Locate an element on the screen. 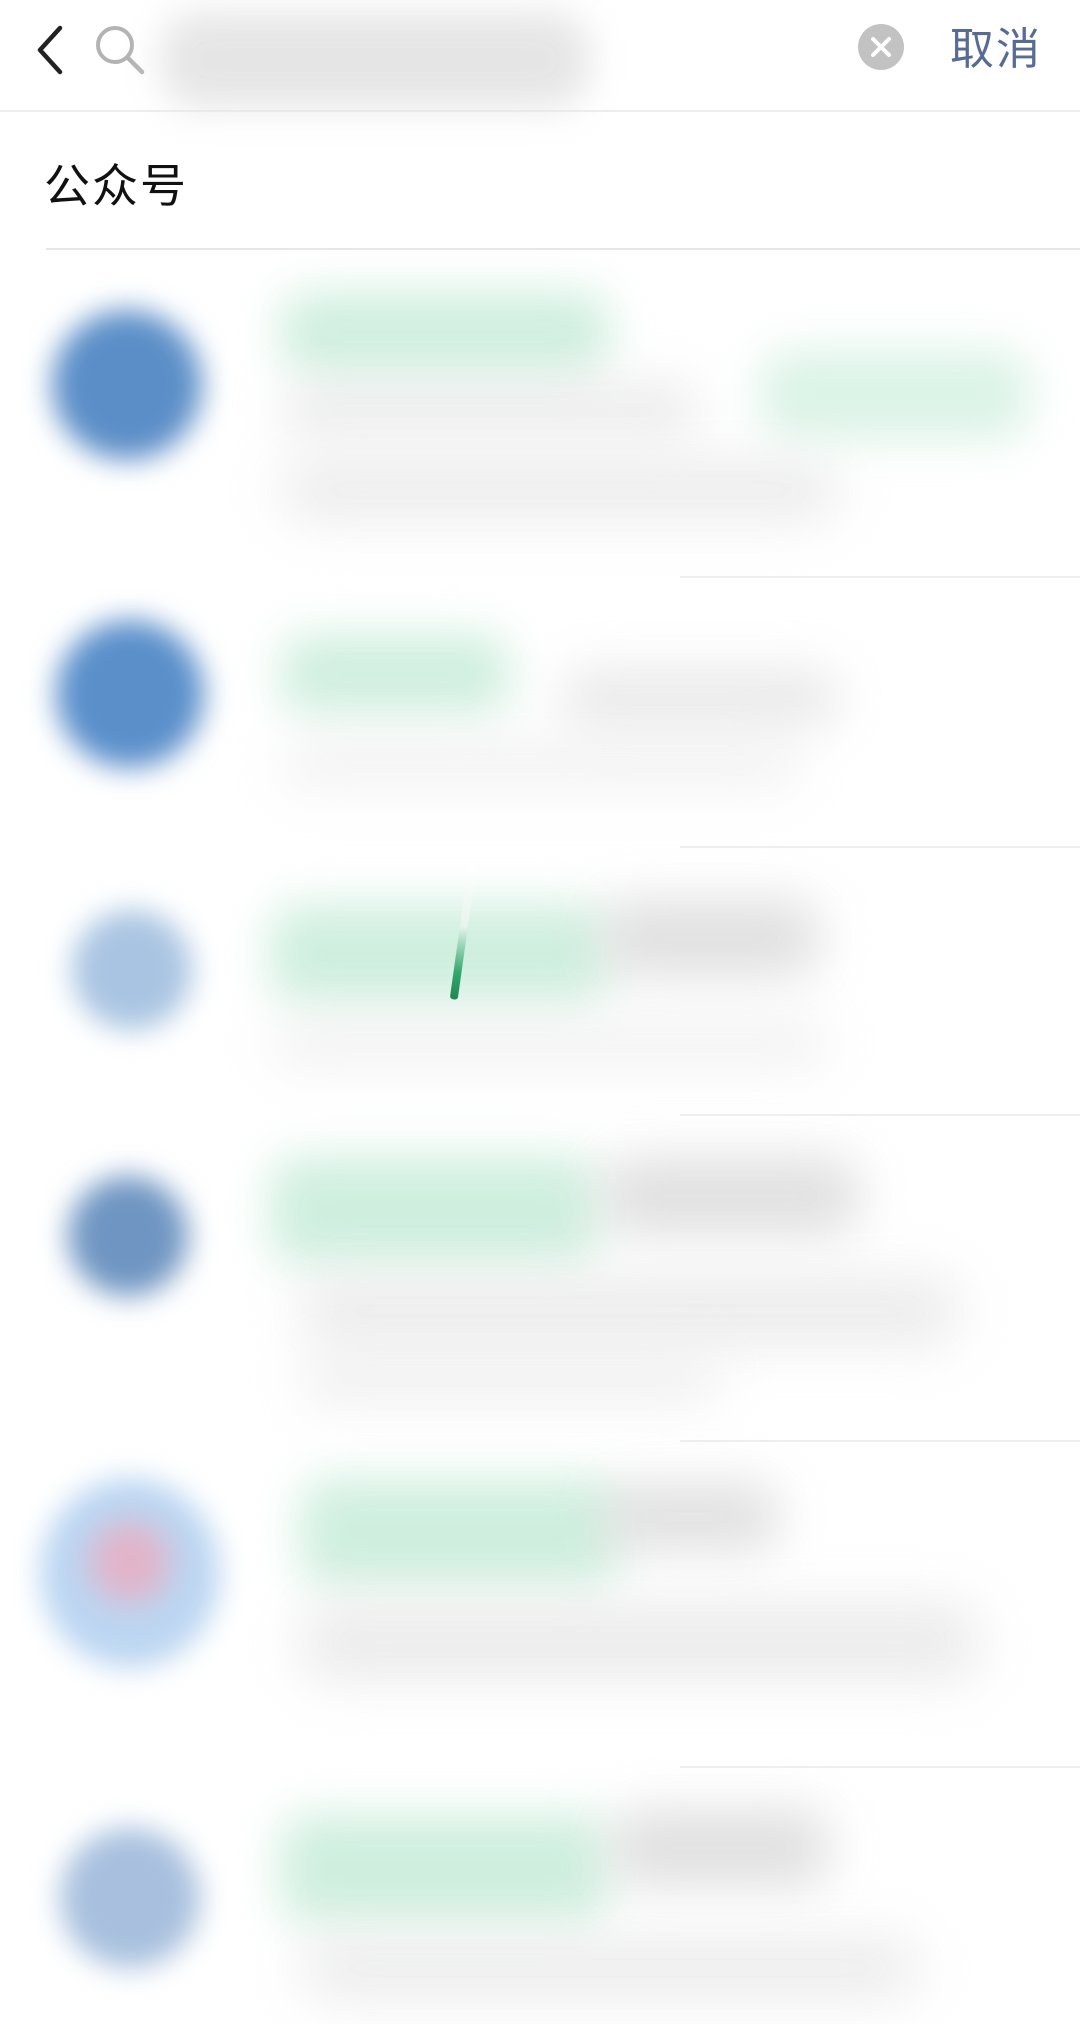 The image size is (1080, 2024). search-input is located at coordinates (502, 57).